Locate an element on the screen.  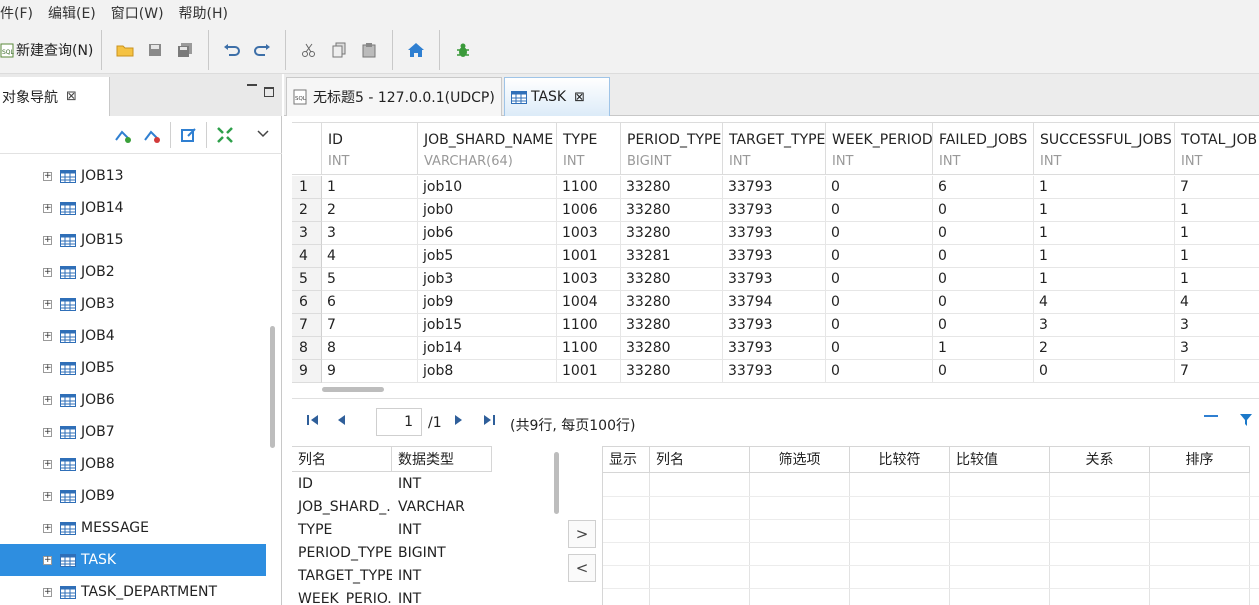
row-number: 9 is located at coordinates (307, 371).